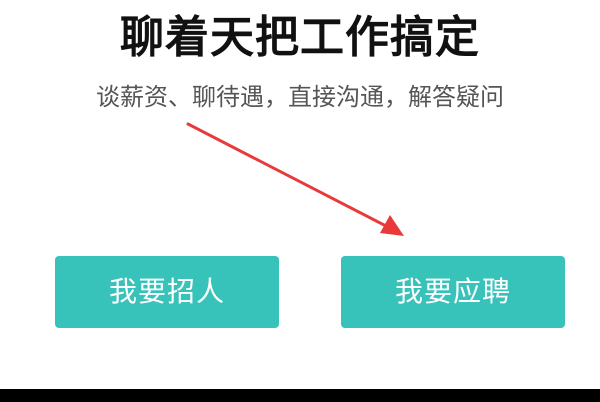  What do you see at coordinates (300, 97) in the screenshot?
I see `page-subtitle: 谈薪资、聊待遇，直接沟通，解答疑问` at bounding box center [300, 97].